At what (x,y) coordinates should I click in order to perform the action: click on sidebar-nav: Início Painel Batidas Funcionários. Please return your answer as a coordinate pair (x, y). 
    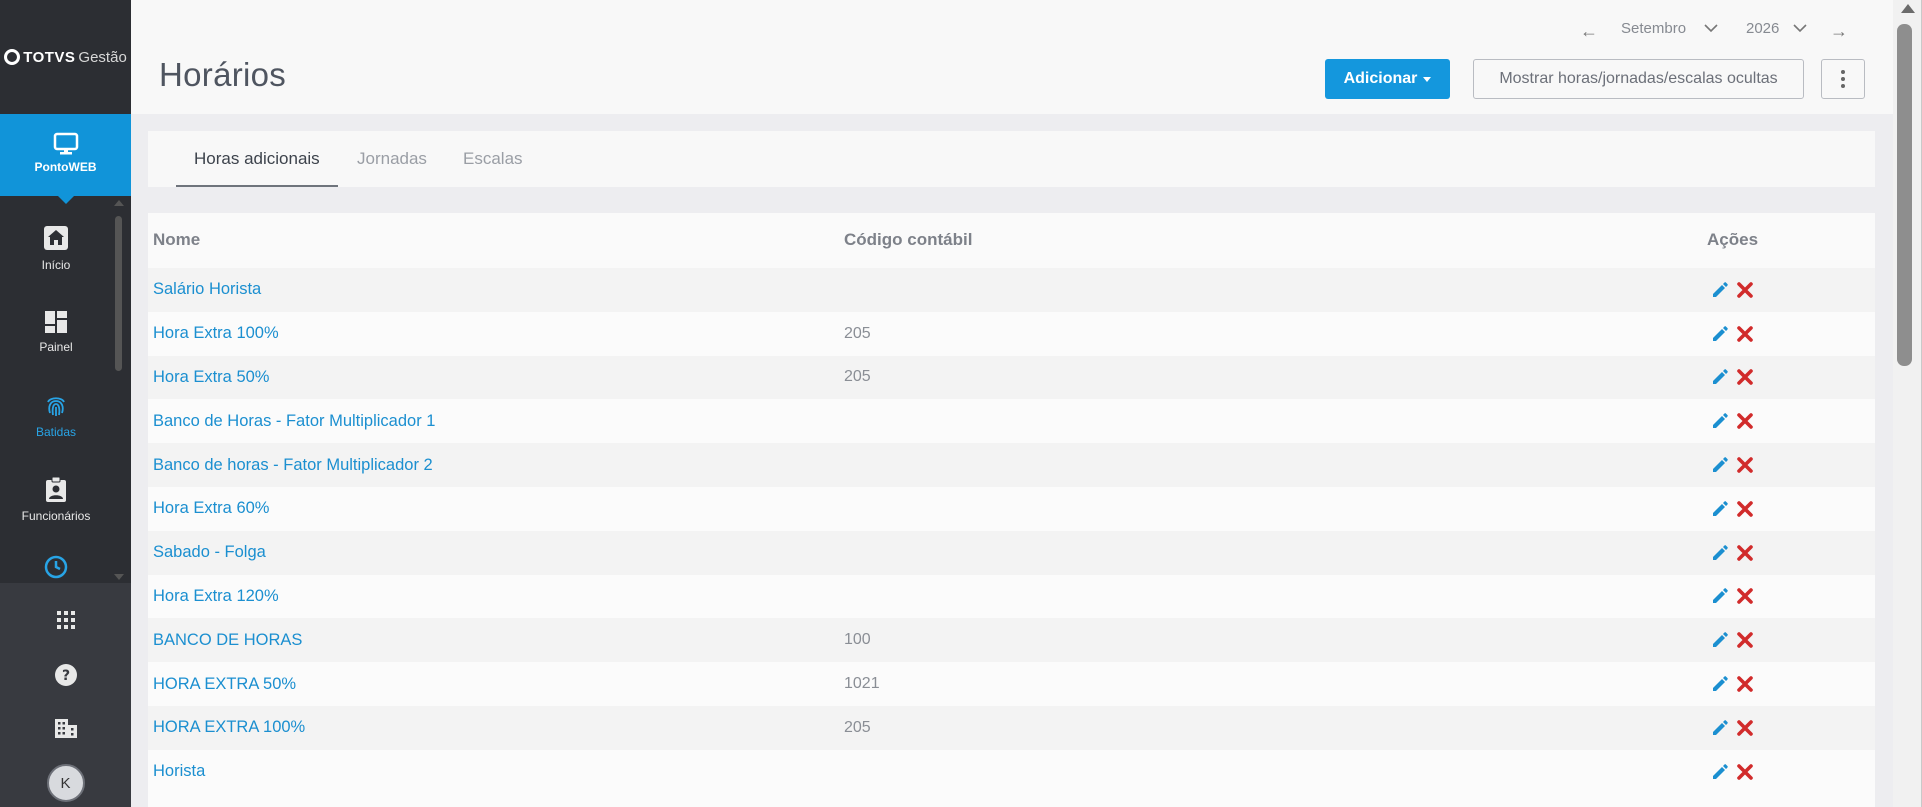
    Looking at the image, I should click on (56, 393).